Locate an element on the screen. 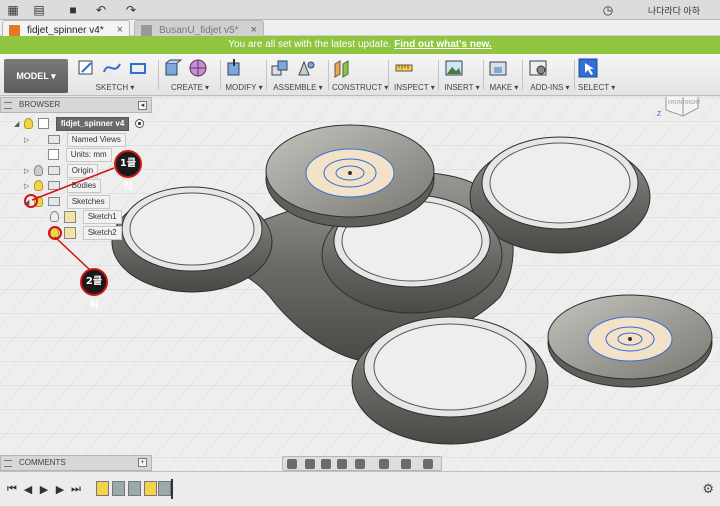 Image resolution: width=720 pixels, height=506 pixels. browser-panel-header: BROWSER ◂ is located at coordinates (76, 105).